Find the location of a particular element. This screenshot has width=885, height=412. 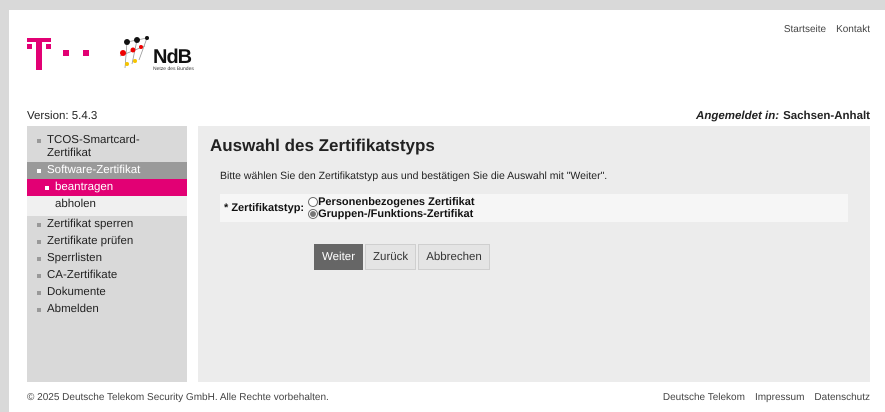

option-label: Personenbezogenes Zertifikat is located at coordinates (396, 202).